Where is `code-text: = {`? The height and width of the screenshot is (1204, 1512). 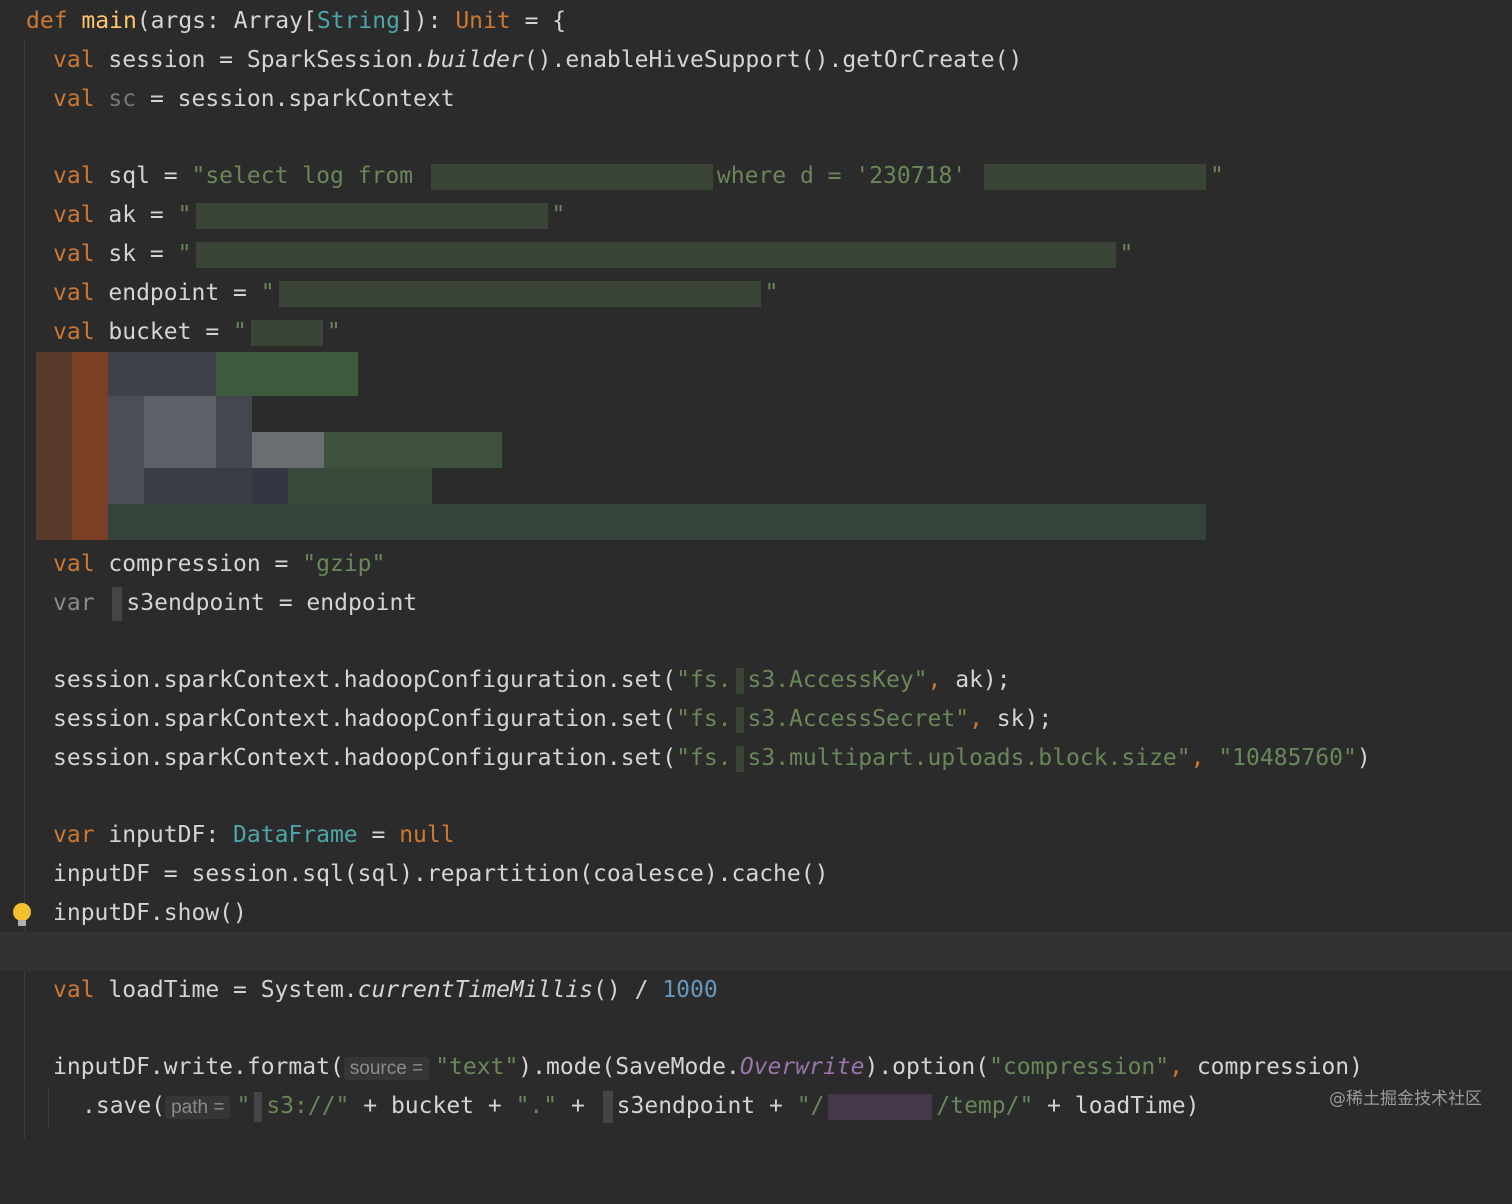 code-text: = { is located at coordinates (538, 21).